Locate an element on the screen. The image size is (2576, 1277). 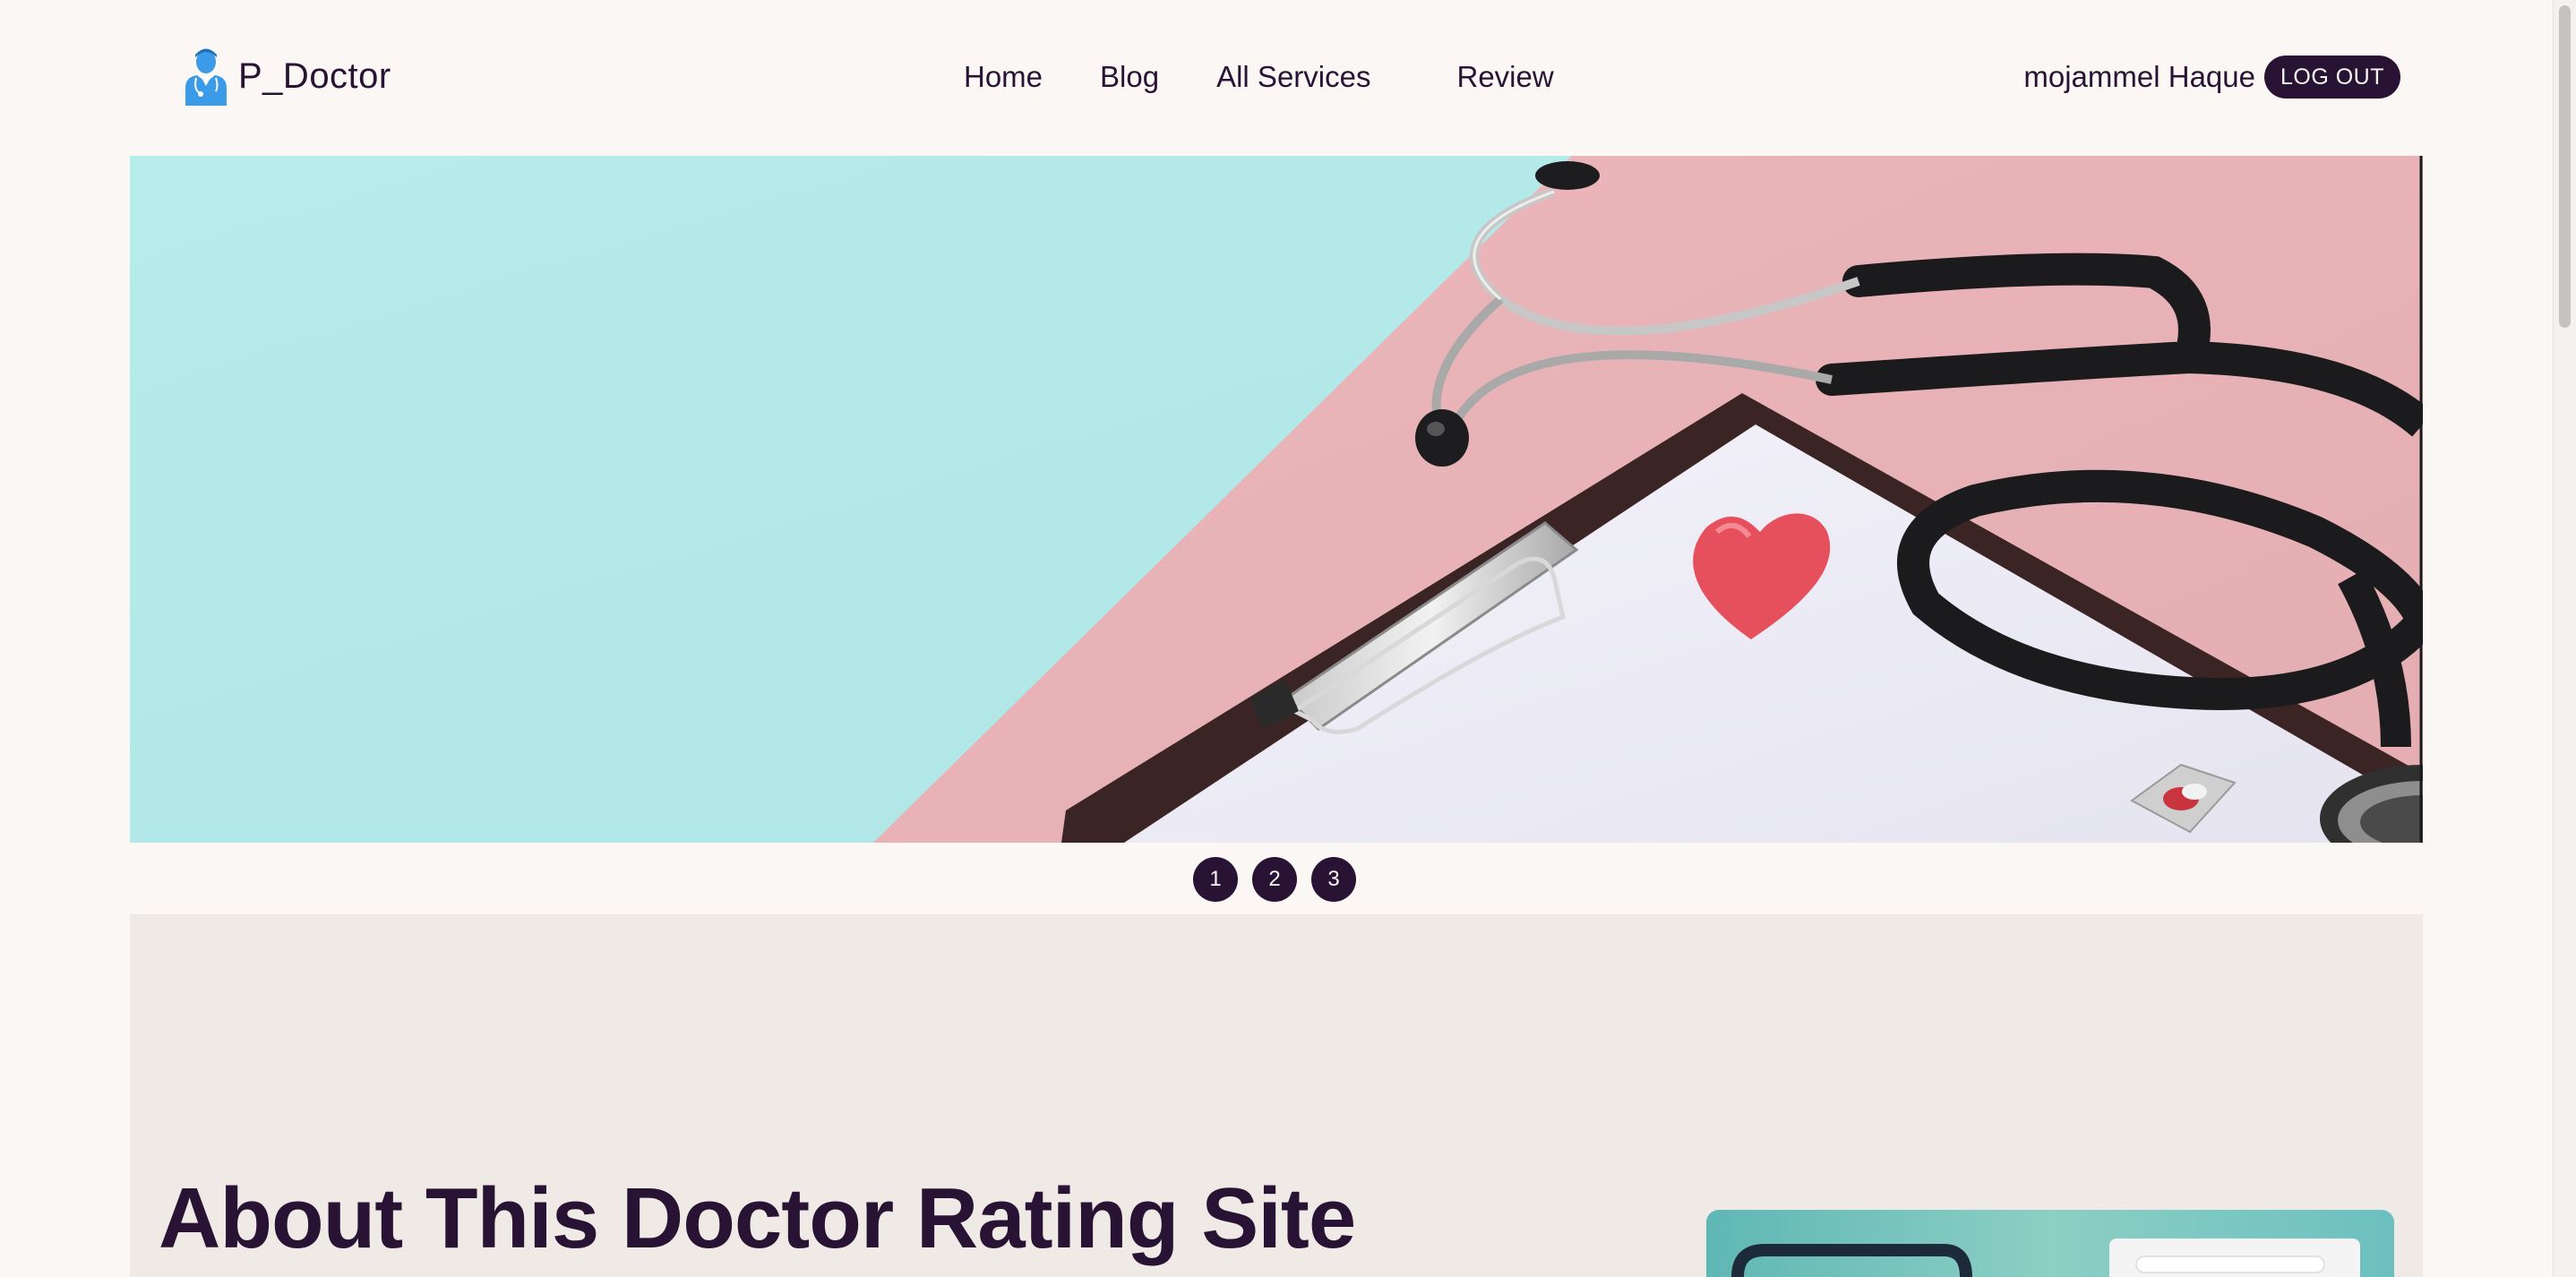
carousel-dot-2: 2 is located at coordinates (1274, 880).